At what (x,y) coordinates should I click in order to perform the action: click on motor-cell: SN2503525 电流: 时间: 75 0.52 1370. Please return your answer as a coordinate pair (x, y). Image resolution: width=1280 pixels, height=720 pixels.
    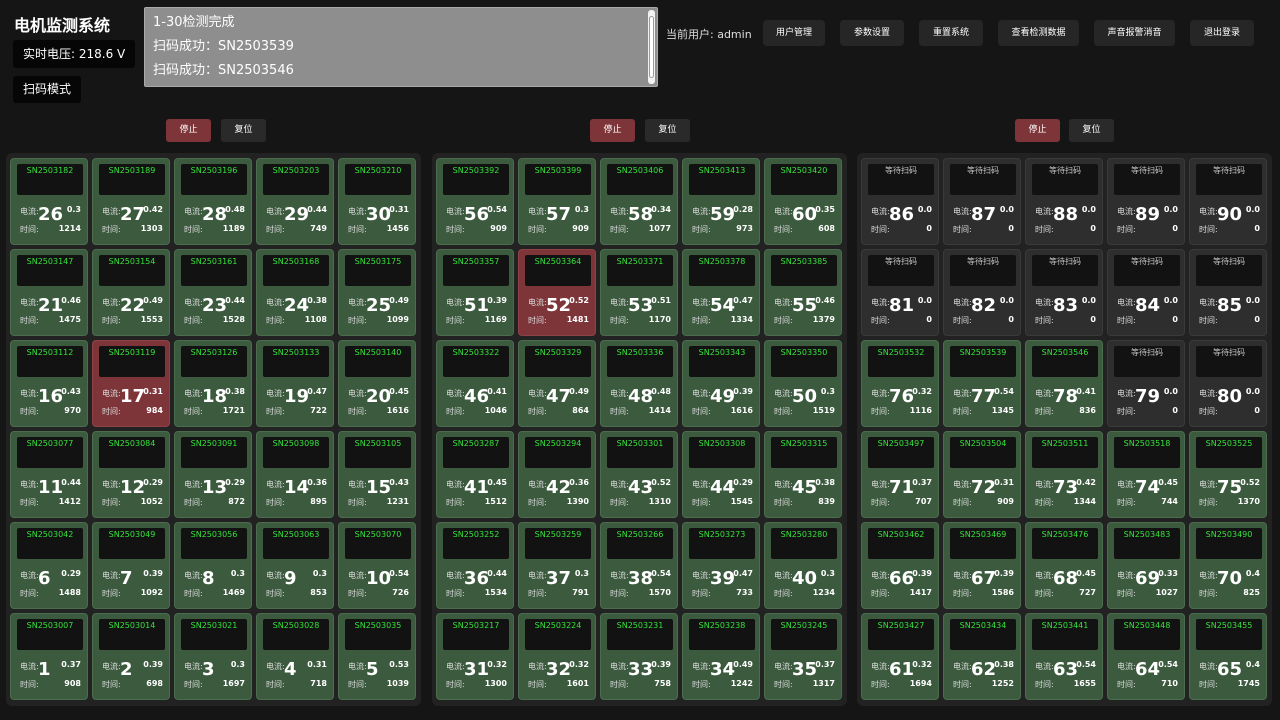
    Looking at the image, I should click on (1228, 474).